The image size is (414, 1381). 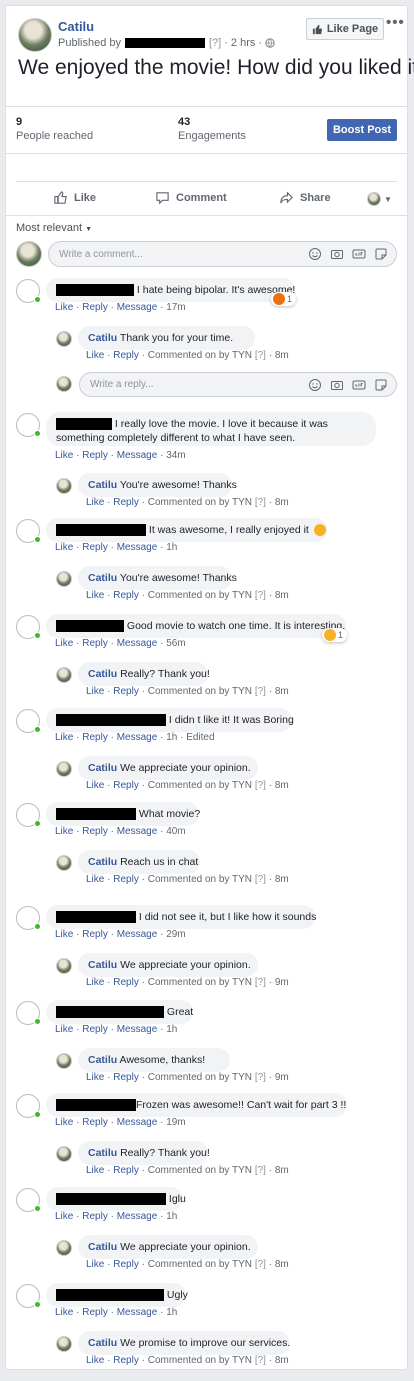 What do you see at coordinates (337, 254) in the screenshot?
I see `camera-icon` at bounding box center [337, 254].